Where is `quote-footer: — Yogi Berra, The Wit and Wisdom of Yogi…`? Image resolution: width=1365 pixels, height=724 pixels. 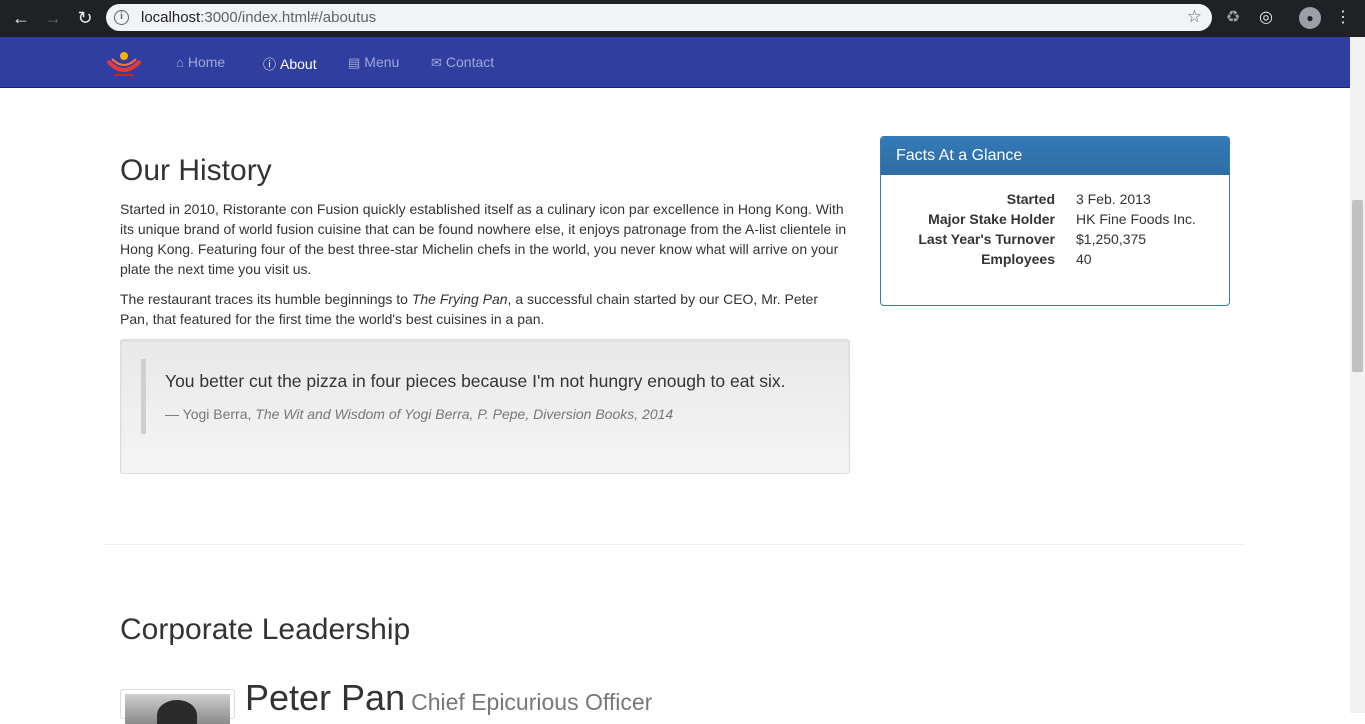 quote-footer: — Yogi Berra, The Wit and Wisdom of Yogi… is located at coordinates (419, 414).